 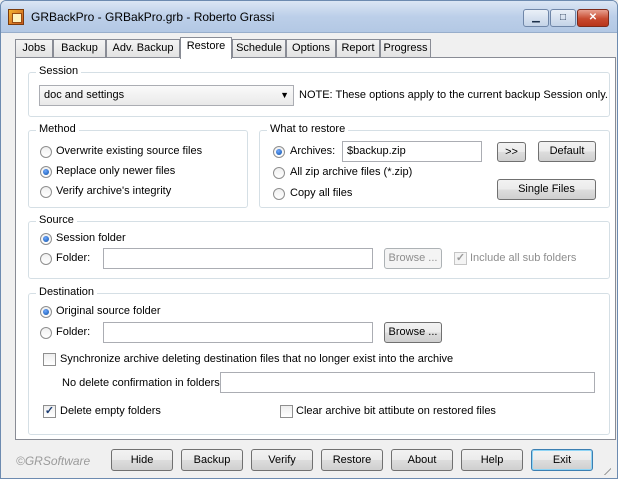 What do you see at coordinates (593, 18) in the screenshot?
I see `close-button: ✕` at bounding box center [593, 18].